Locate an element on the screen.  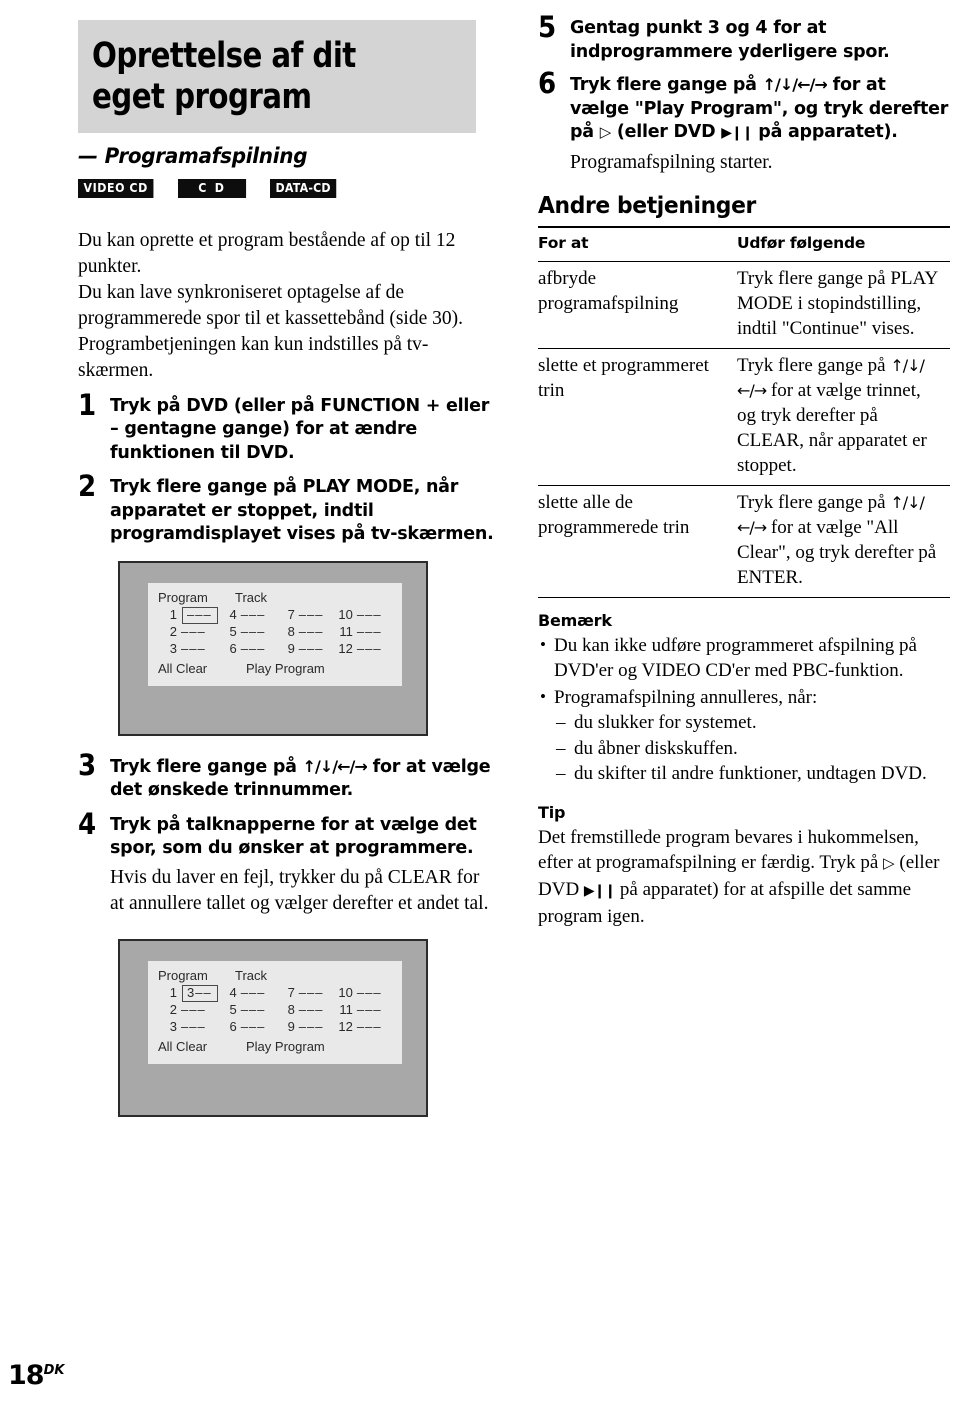
osd-1-play-program-button: Play Program is located at coordinates (285, 669).